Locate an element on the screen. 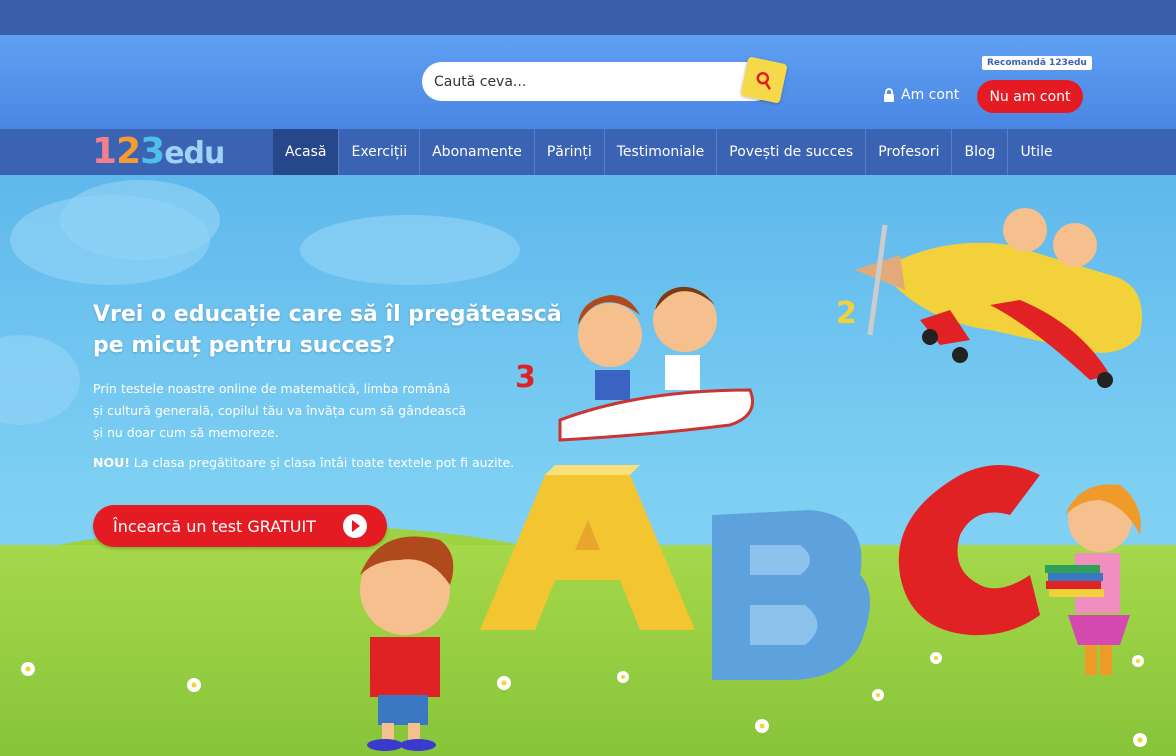  boy-with-backpack is located at coordinates (407, 643).